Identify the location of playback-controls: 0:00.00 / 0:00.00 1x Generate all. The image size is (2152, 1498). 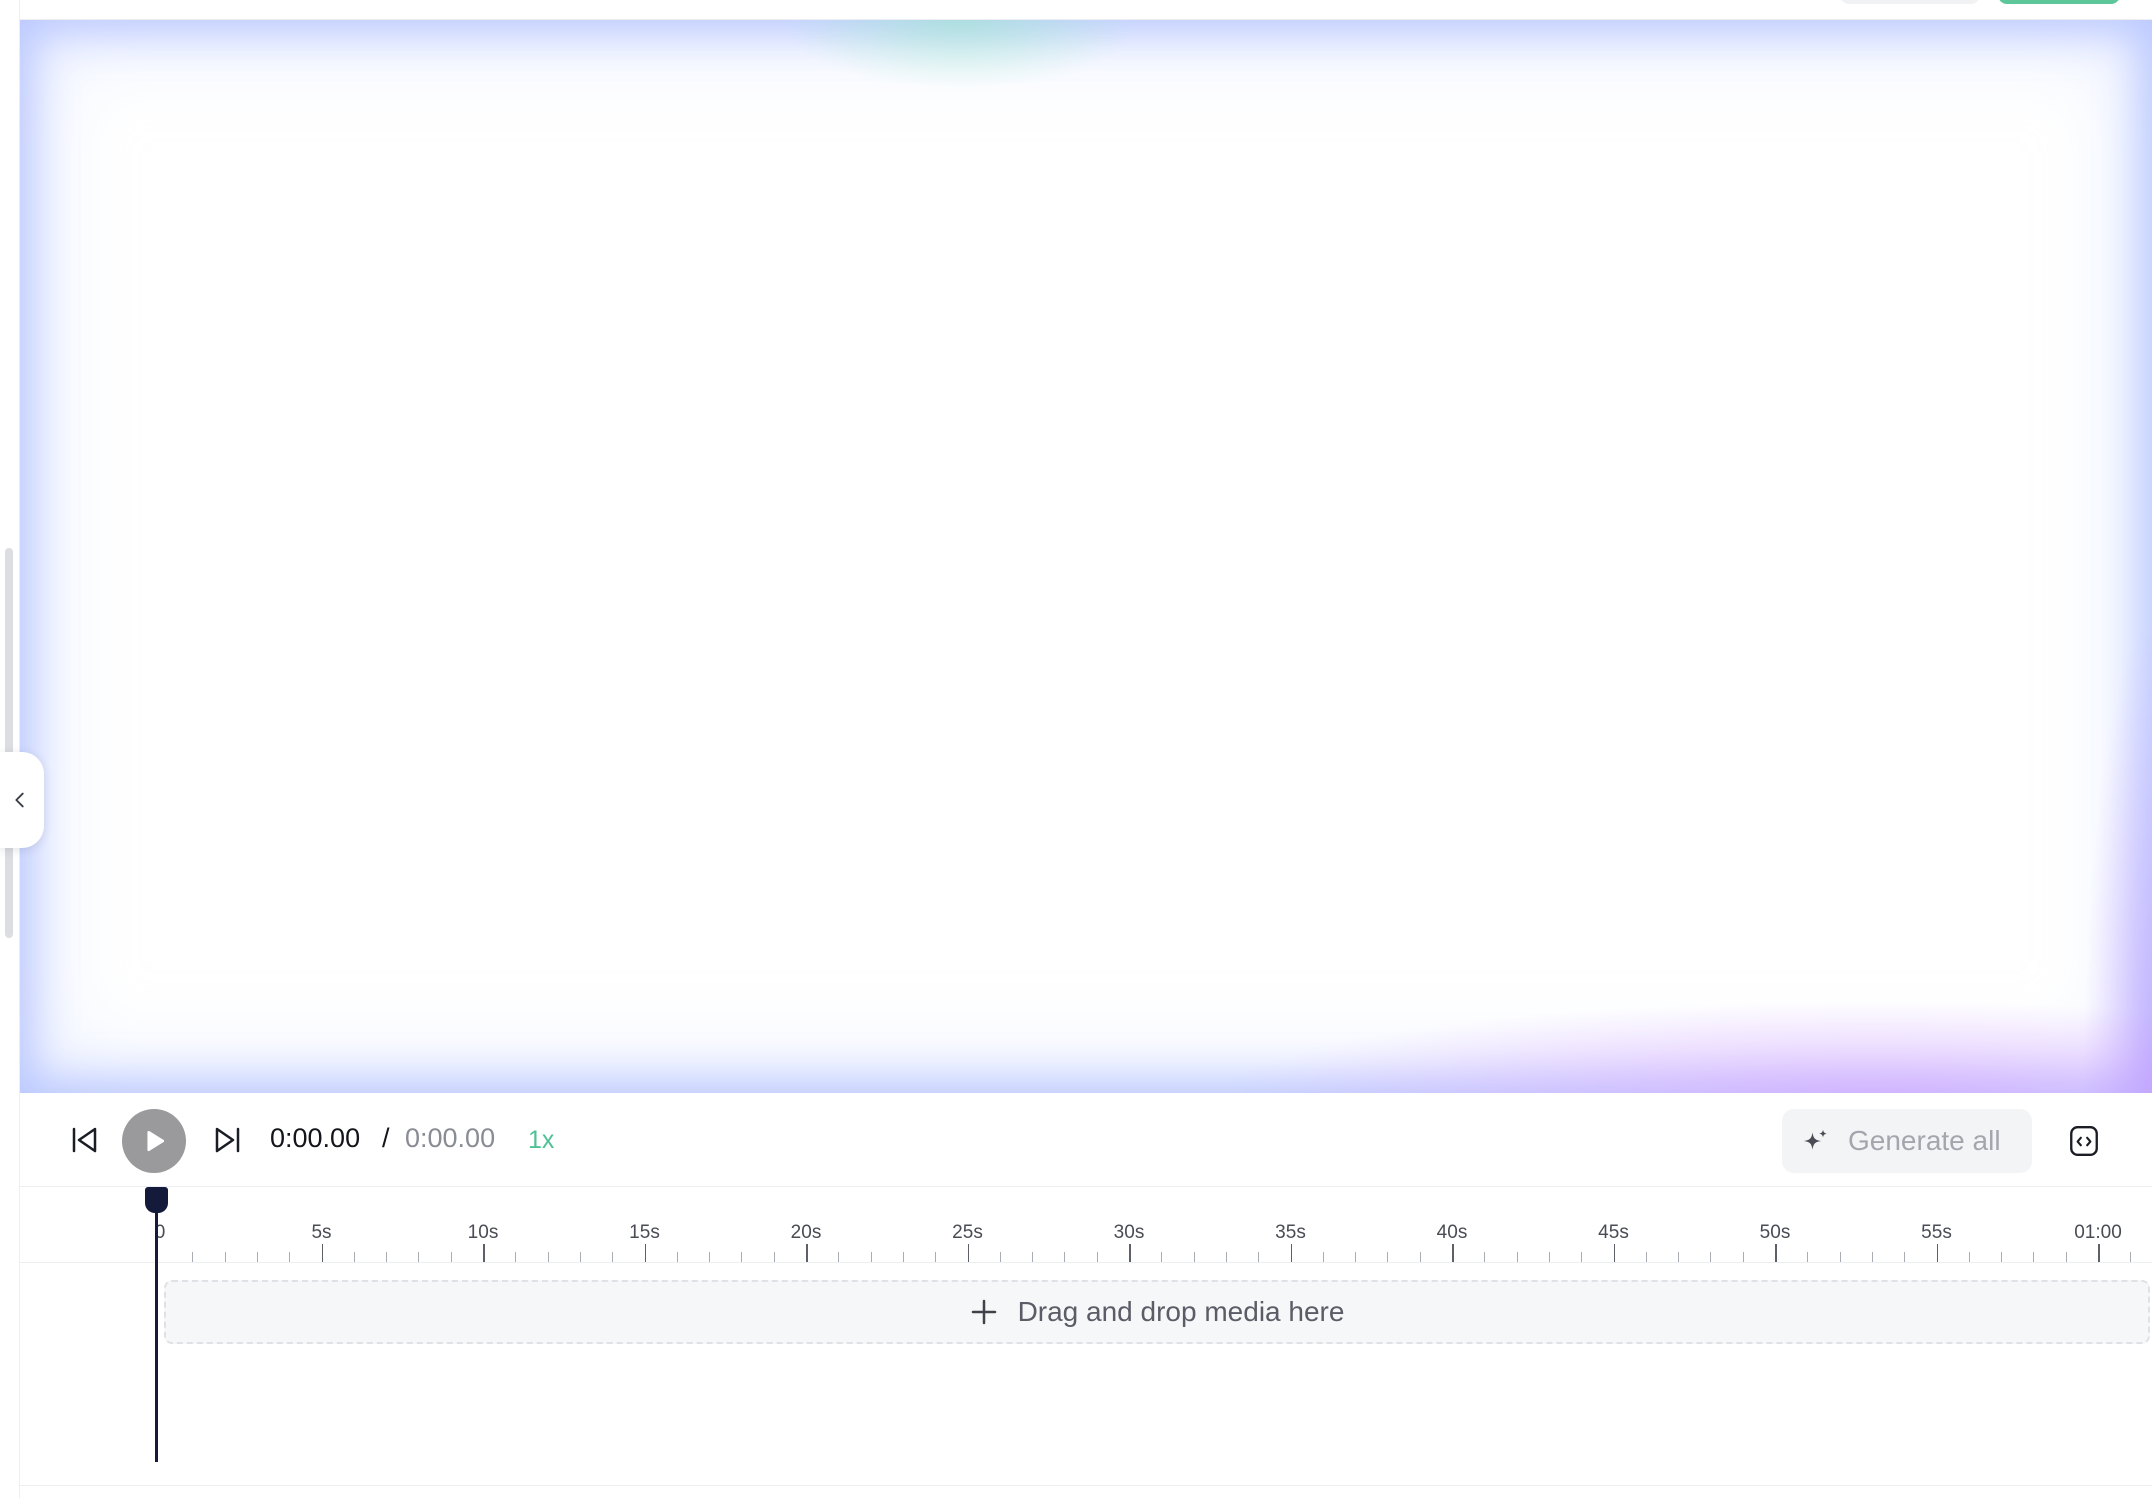
(1086, 1140).